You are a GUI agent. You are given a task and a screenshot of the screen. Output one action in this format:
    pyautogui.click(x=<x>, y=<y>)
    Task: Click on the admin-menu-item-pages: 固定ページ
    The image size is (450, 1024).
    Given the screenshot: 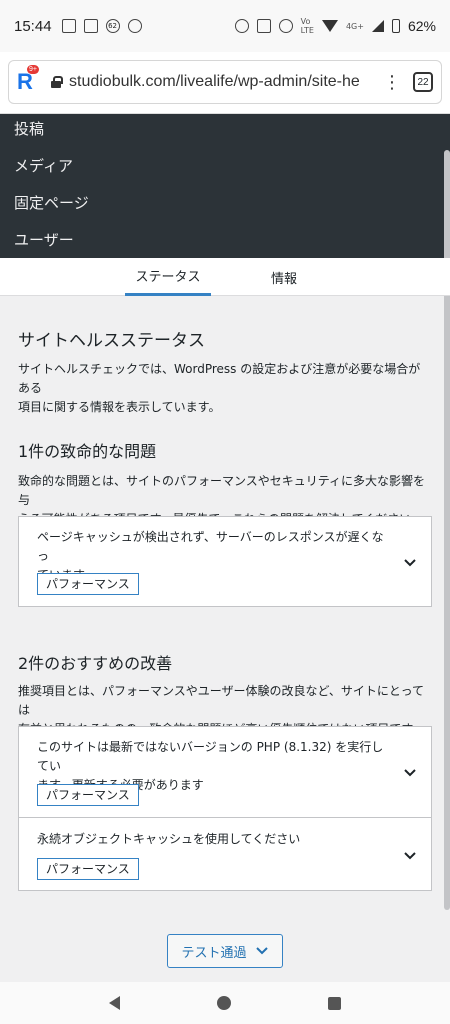 What is the action you would take?
    pyautogui.click(x=51, y=202)
    